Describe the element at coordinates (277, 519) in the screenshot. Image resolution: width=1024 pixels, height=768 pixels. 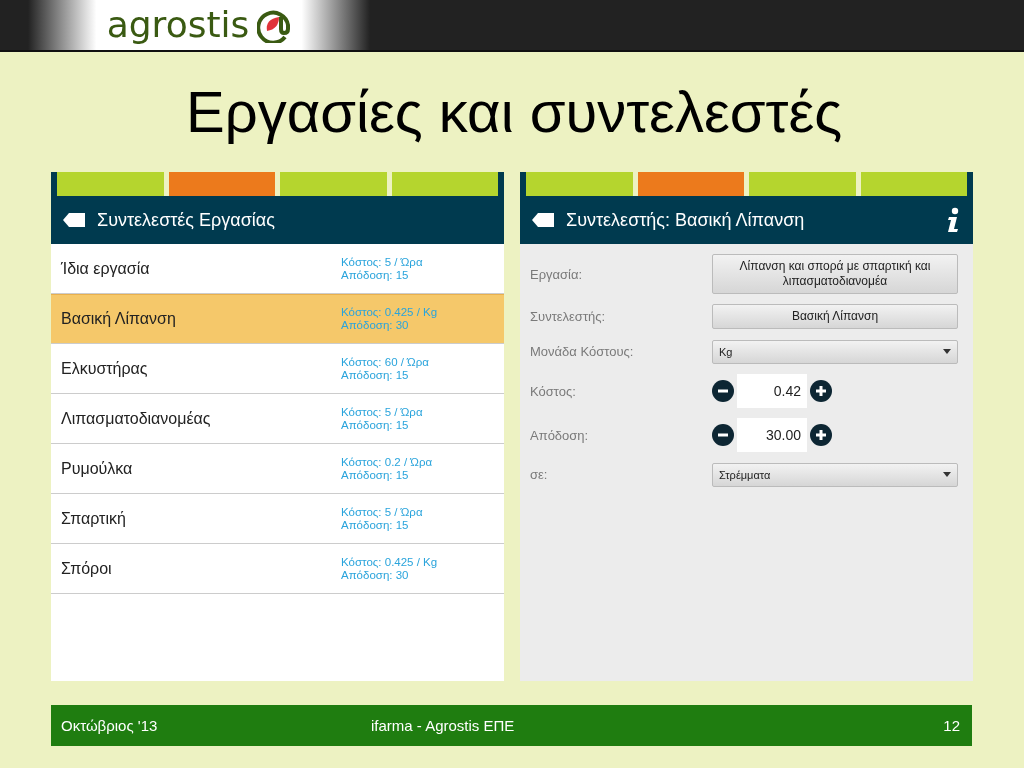
I see `list-item: Σπαρτική Κόστος: 5 / Ώρα Απόδοση: 15` at that location.